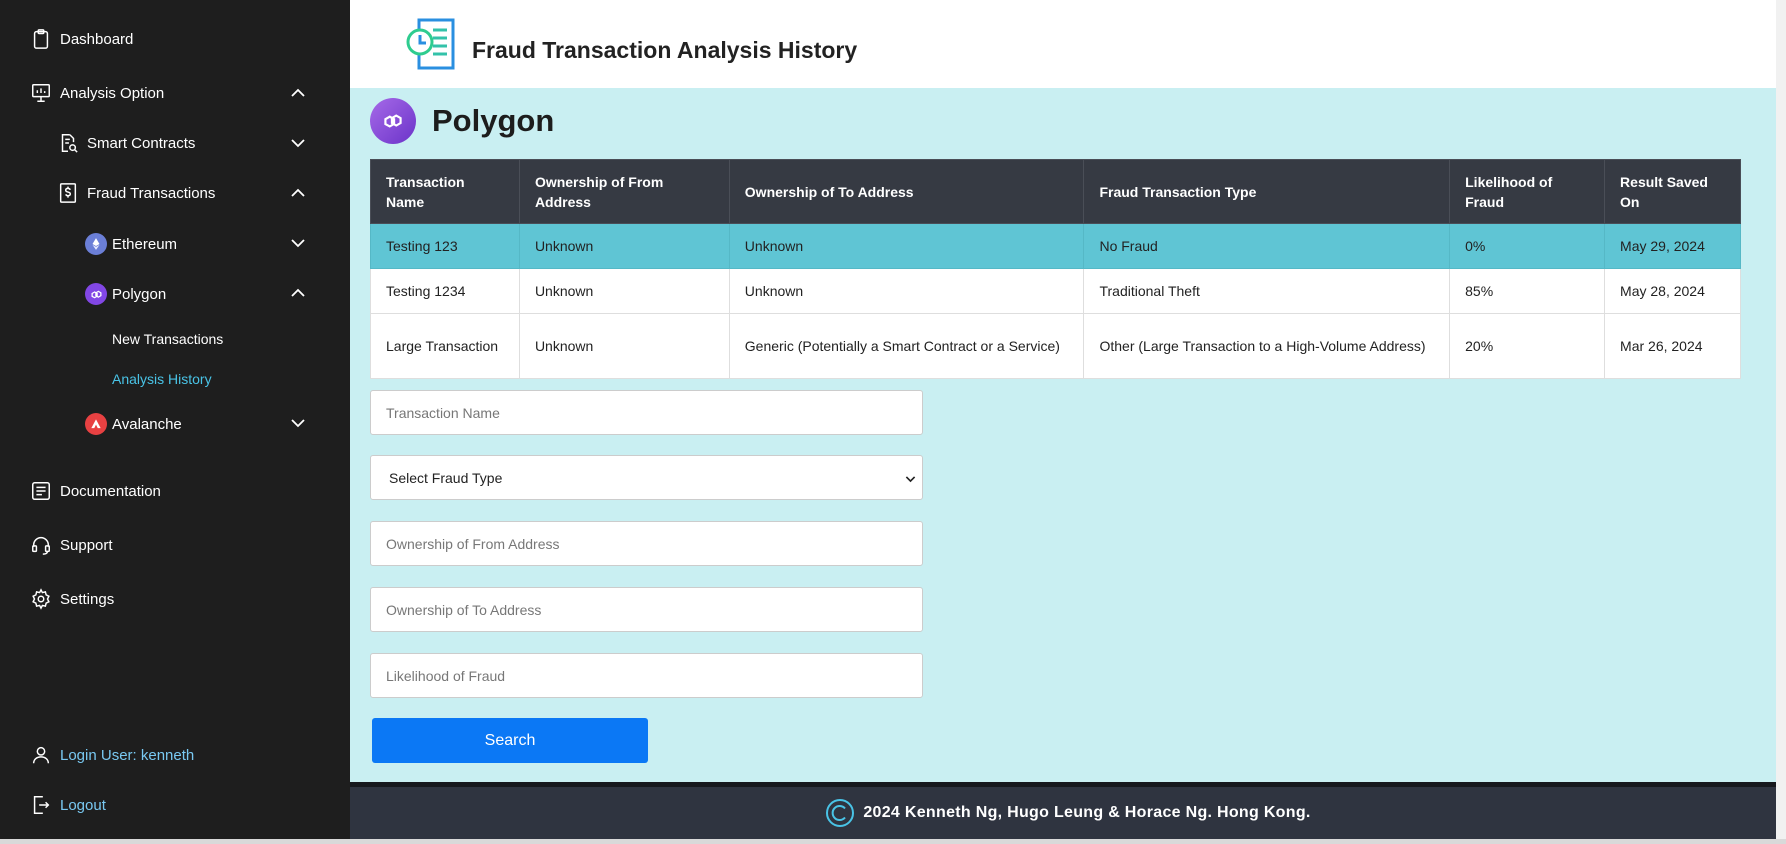 This screenshot has width=1786, height=844. What do you see at coordinates (1068, 44) in the screenshot?
I see `page-header: Fraud Transaction Analysis History` at bounding box center [1068, 44].